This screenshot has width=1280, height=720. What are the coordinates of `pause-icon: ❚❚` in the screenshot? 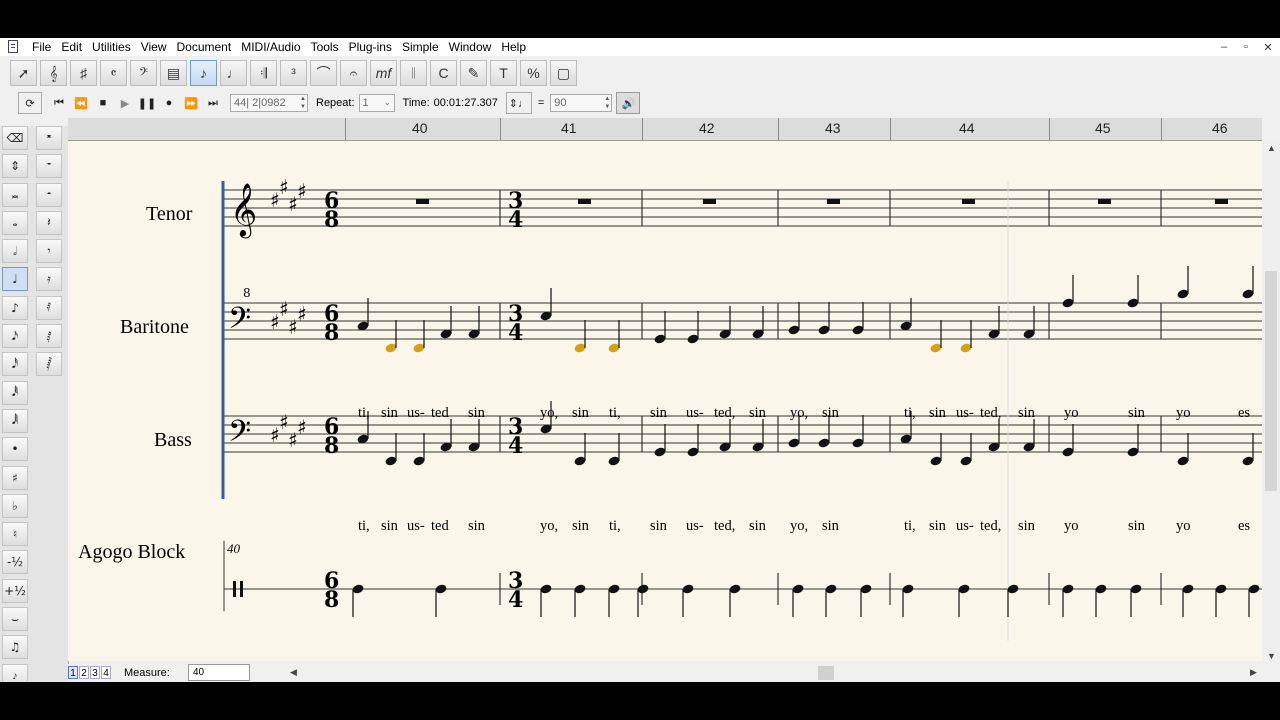 It's located at (147, 103).